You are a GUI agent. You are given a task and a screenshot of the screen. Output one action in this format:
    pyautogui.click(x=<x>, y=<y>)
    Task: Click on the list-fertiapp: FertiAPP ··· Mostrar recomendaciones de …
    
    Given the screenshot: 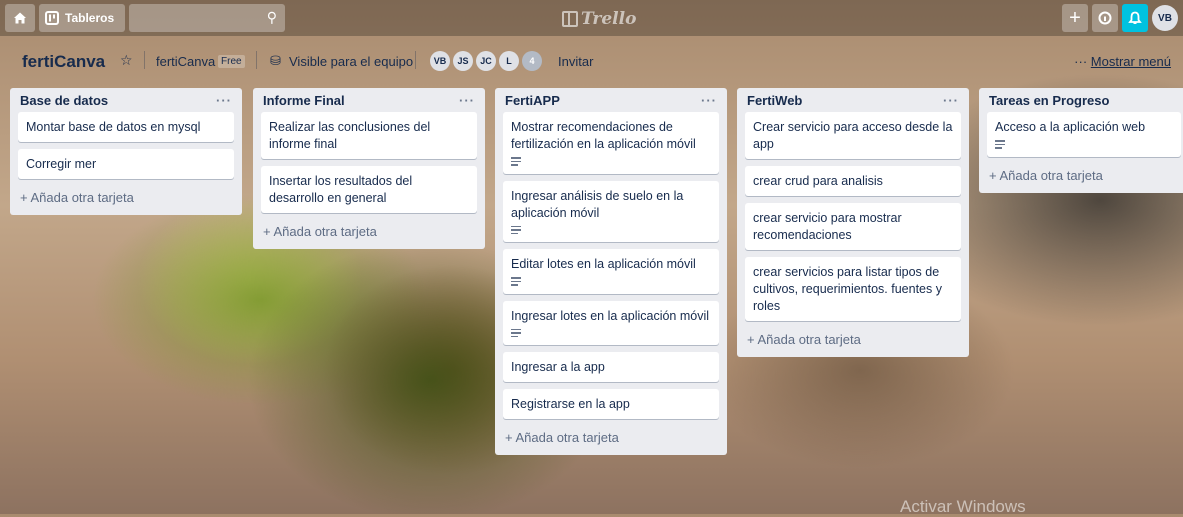 What is the action you would take?
    pyautogui.click(x=611, y=271)
    